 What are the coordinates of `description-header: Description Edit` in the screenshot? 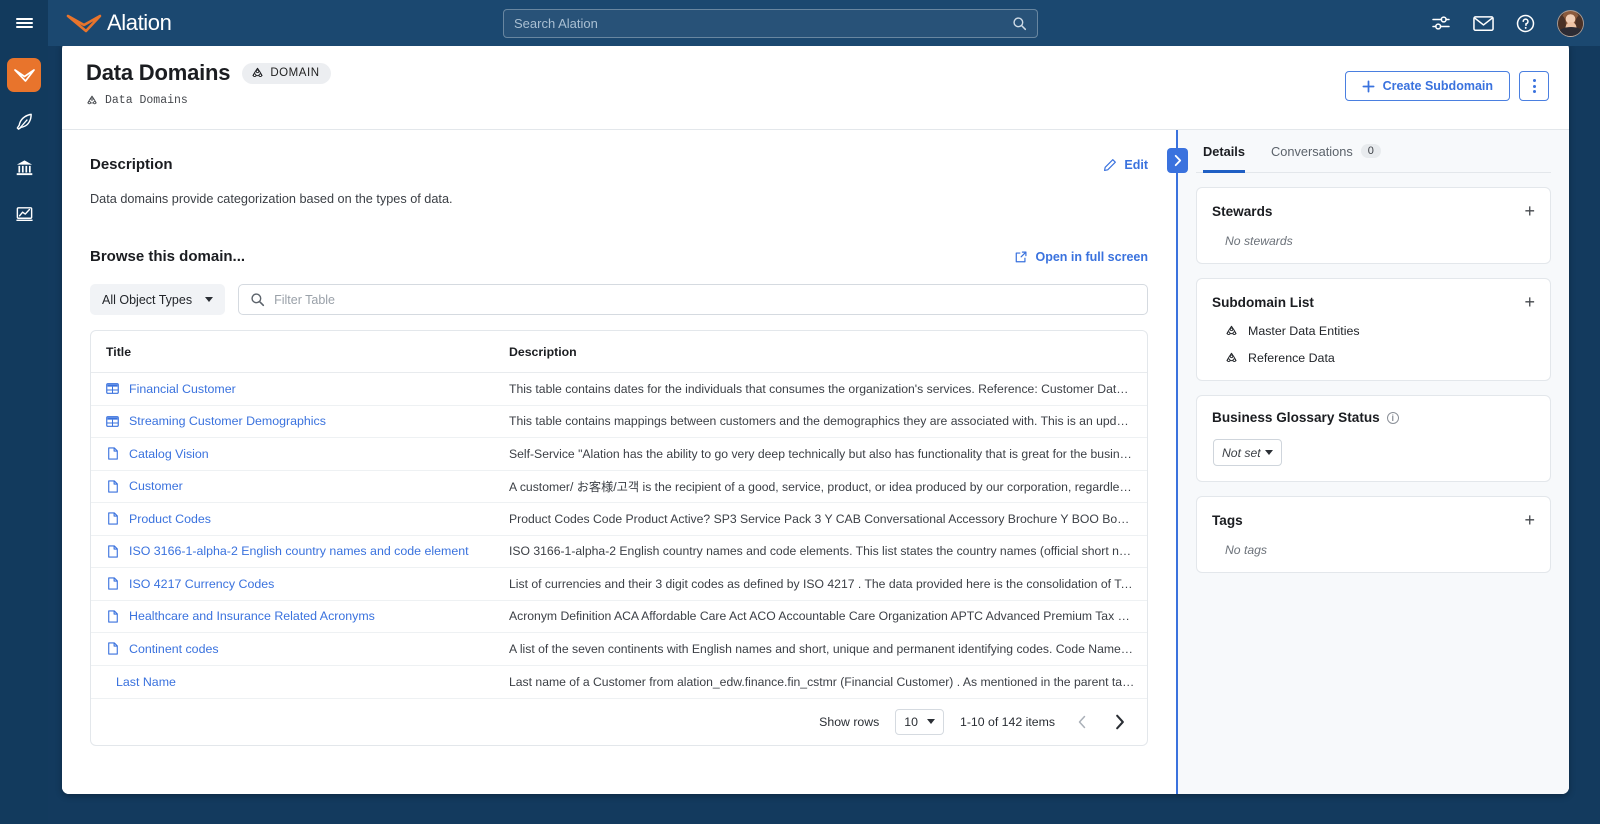 It's located at (619, 164).